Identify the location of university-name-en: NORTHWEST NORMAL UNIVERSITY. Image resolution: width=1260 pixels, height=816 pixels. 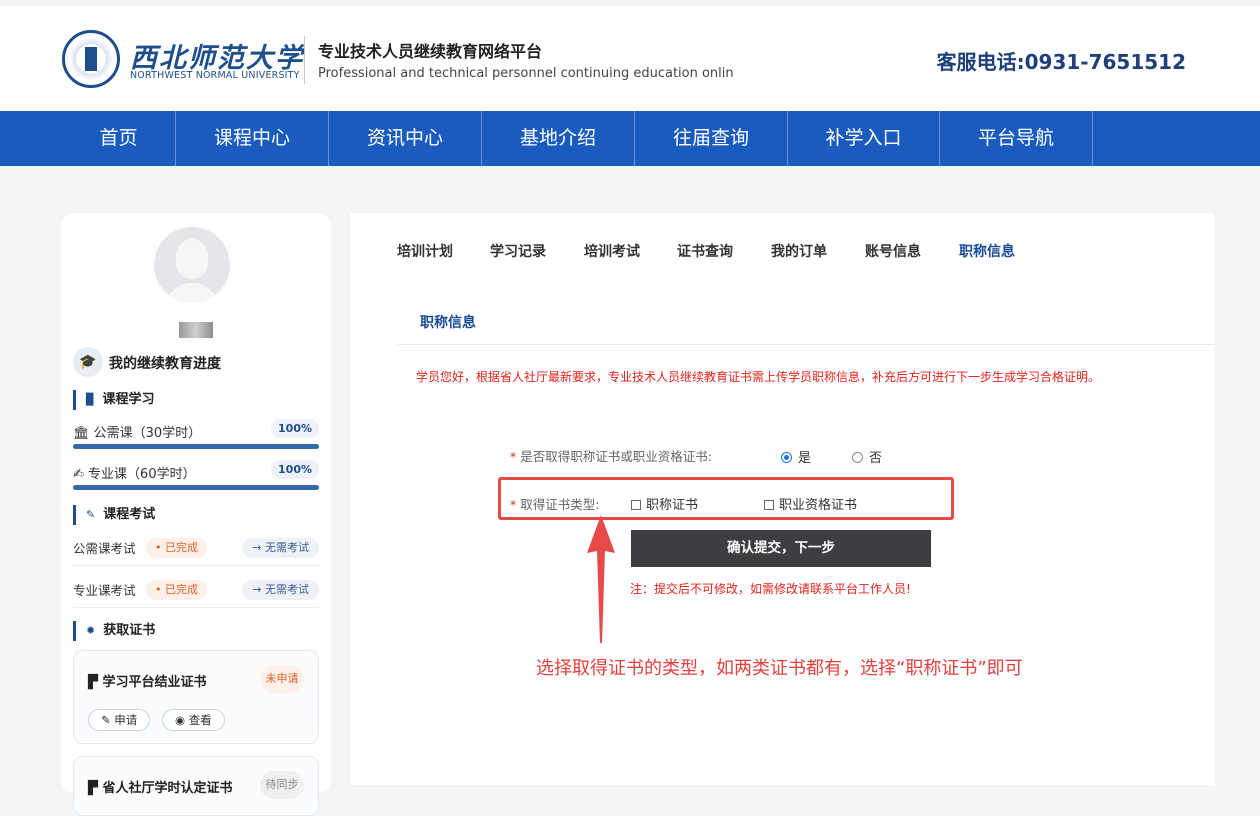
(215, 75).